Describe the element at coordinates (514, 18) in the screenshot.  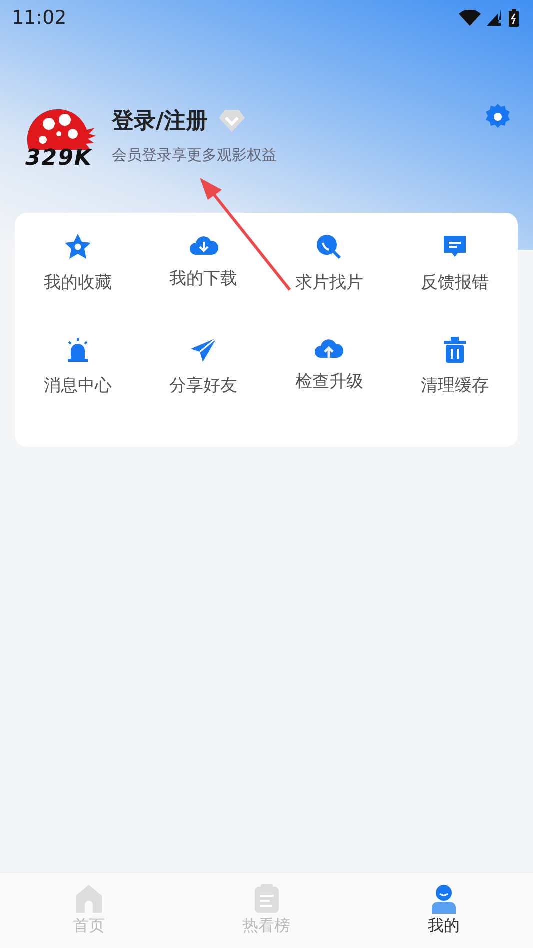
I see `battery-icon` at that location.